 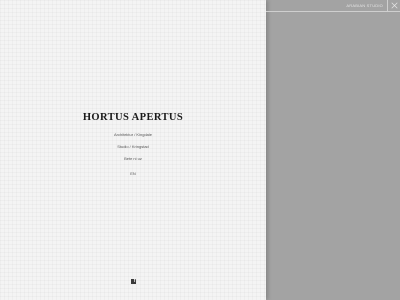 I want to click on top-bar: ARABIAN STUDIO, so click(x=333, y=6).